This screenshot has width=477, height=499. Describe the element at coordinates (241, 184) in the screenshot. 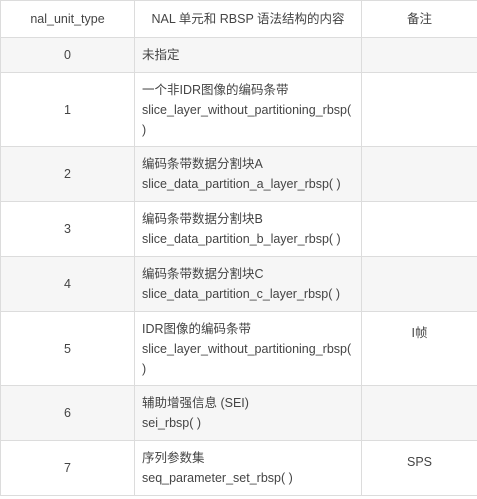

I see `content-line: slice_data_partition_a_layer_rbsp( )` at that location.